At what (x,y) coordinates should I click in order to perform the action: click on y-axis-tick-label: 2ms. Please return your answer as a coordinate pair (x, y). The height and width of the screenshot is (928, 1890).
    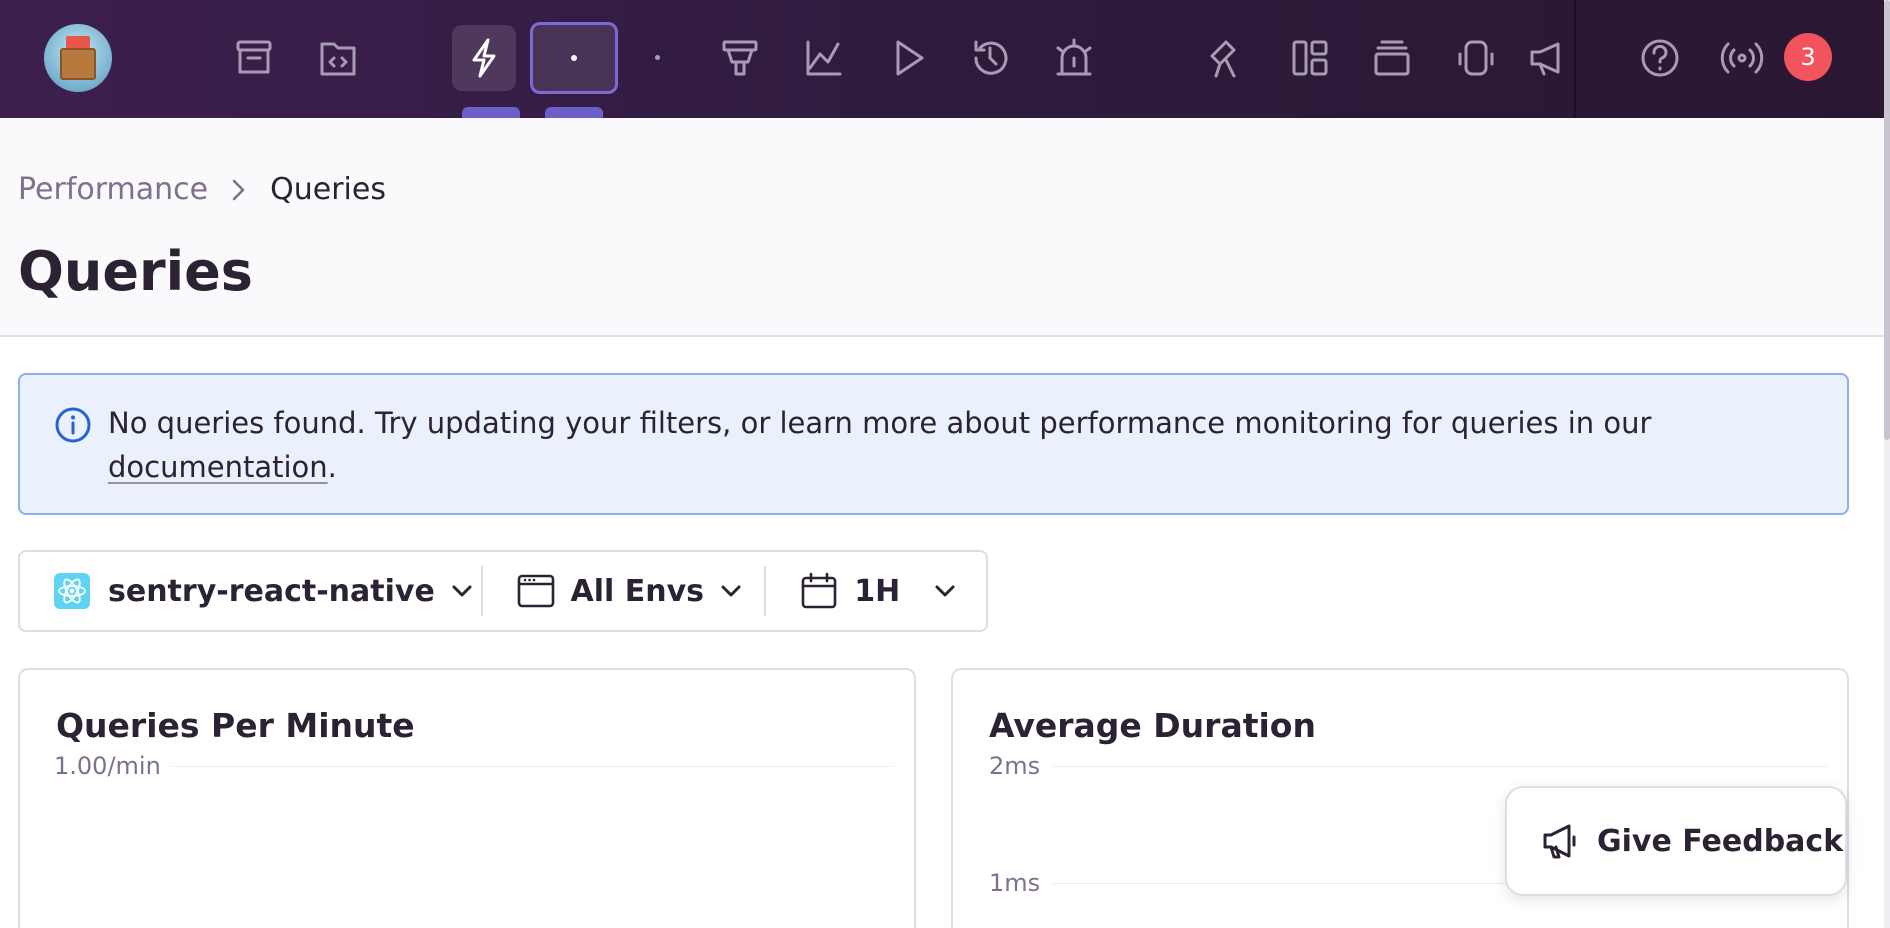
    Looking at the image, I should click on (1015, 766).